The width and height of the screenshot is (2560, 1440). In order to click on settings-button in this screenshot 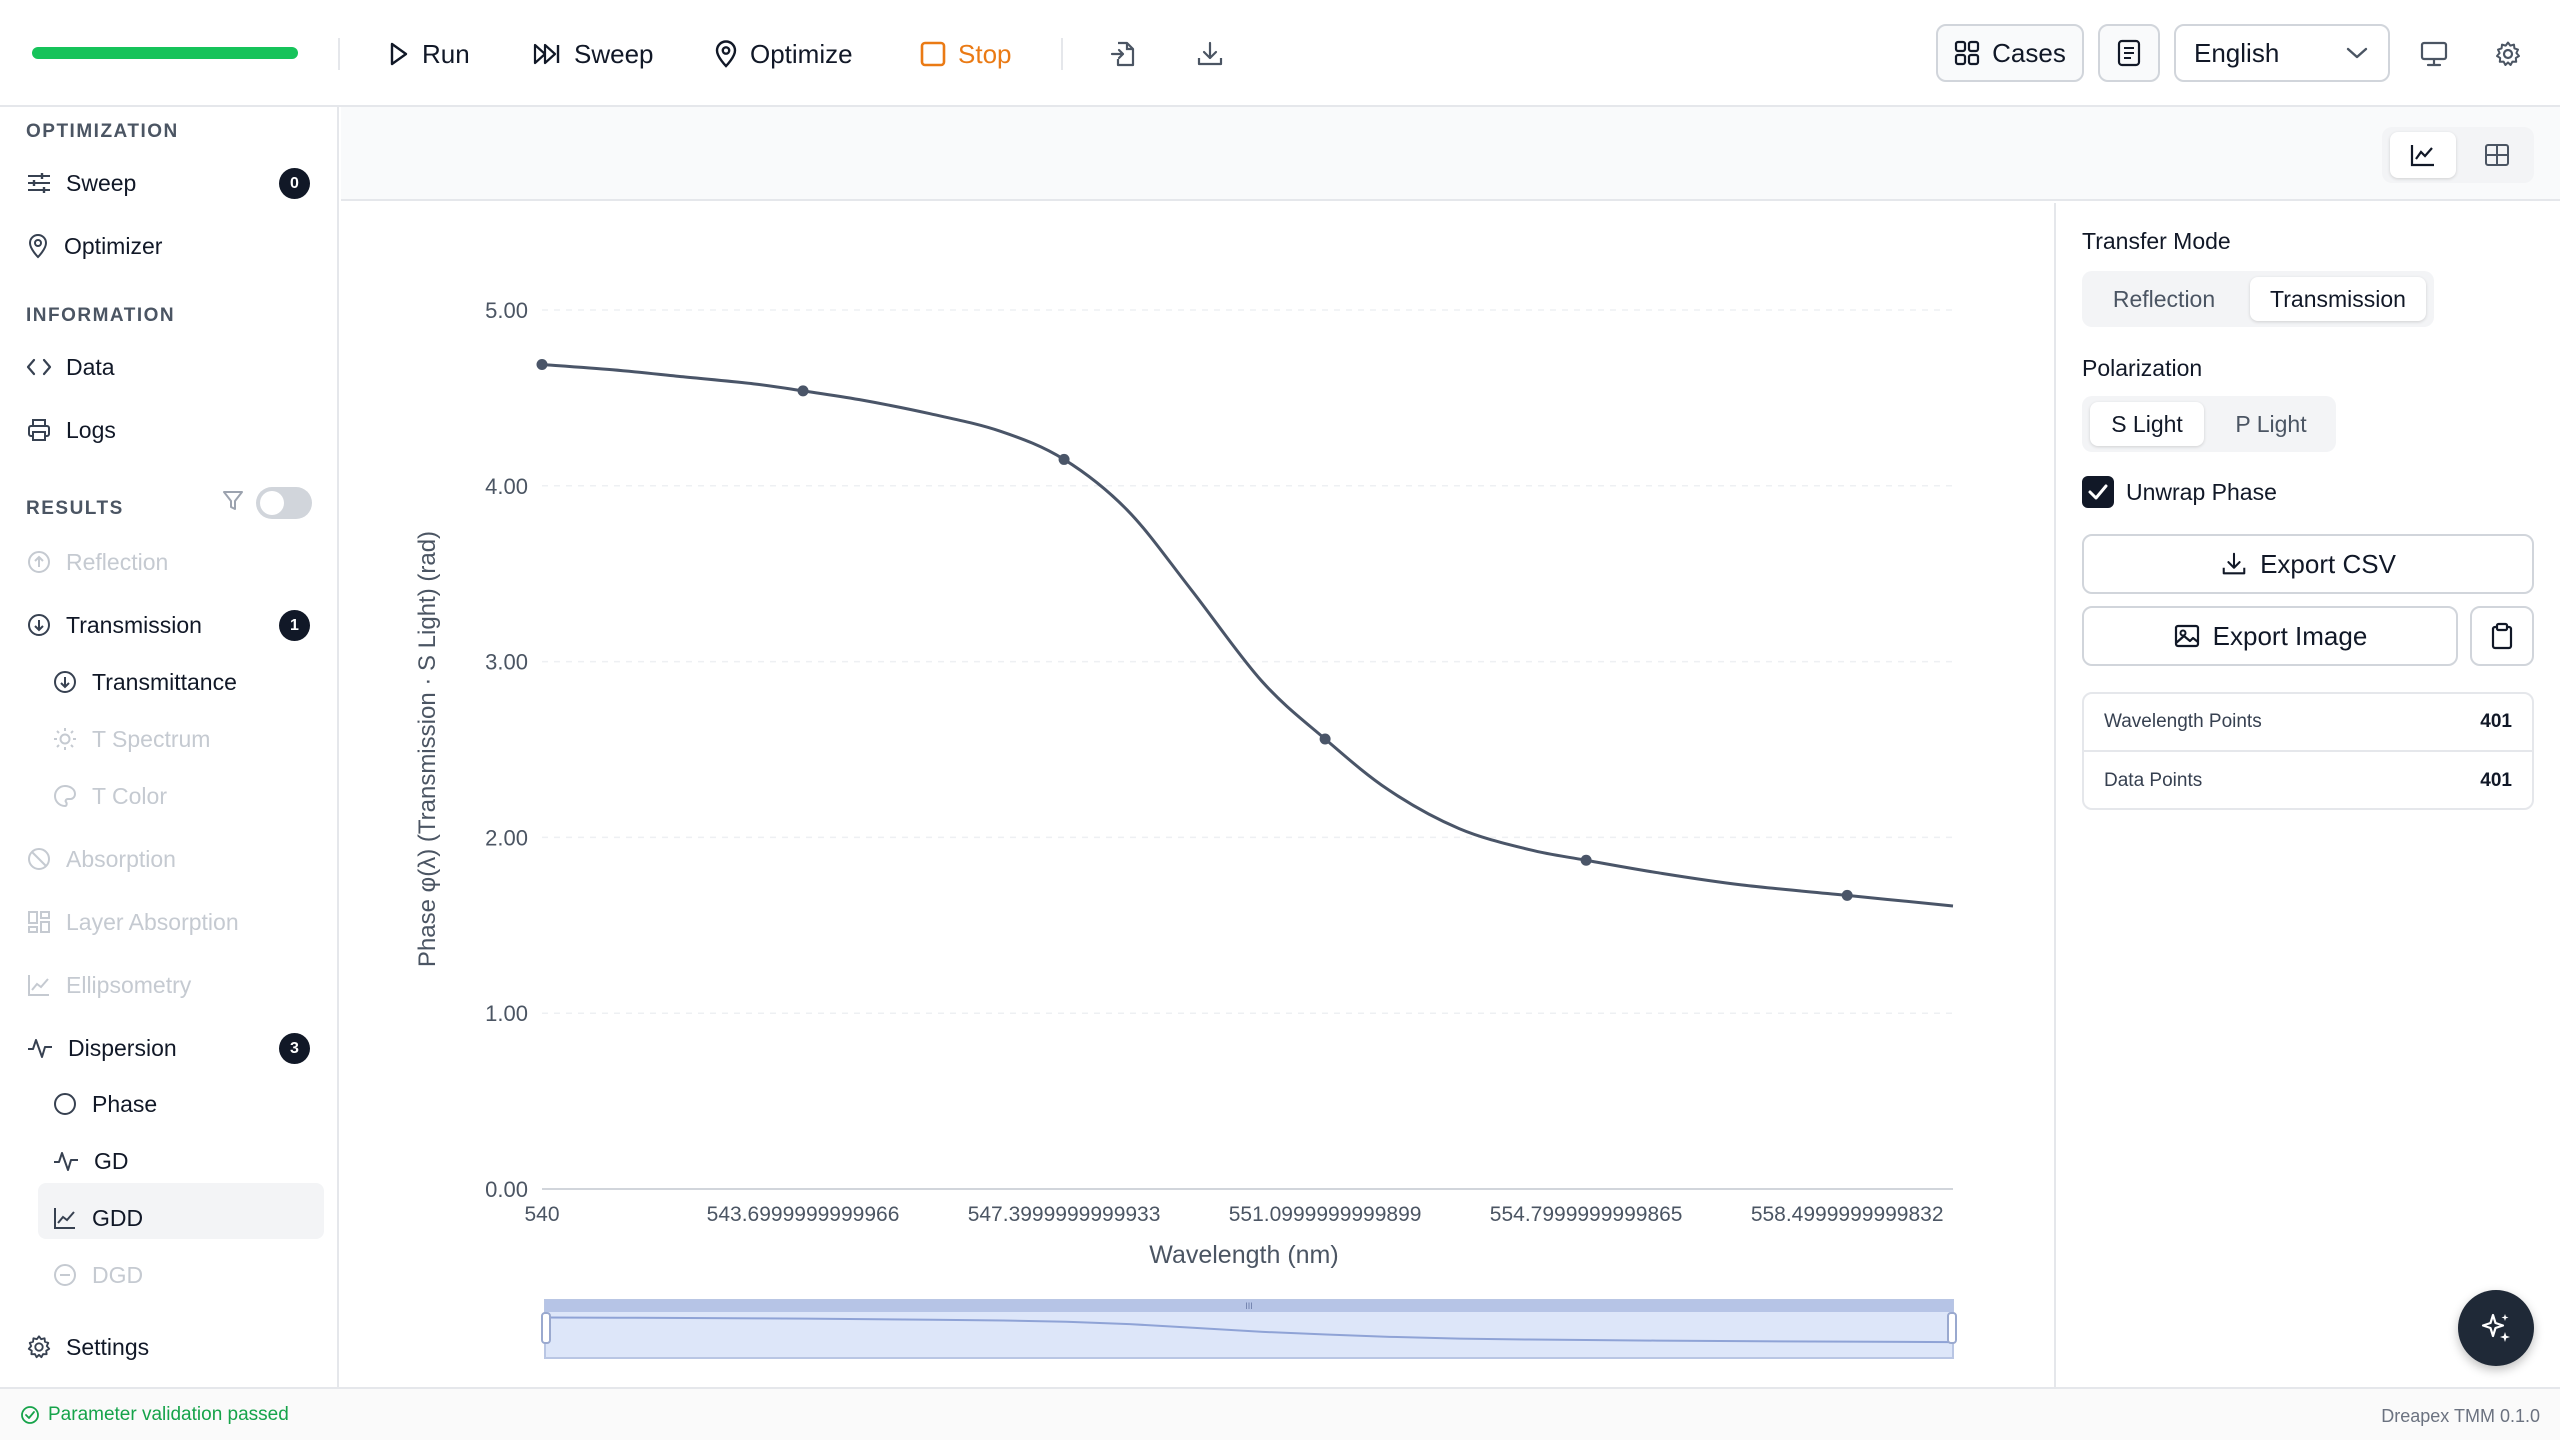, I will do `click(2508, 54)`.